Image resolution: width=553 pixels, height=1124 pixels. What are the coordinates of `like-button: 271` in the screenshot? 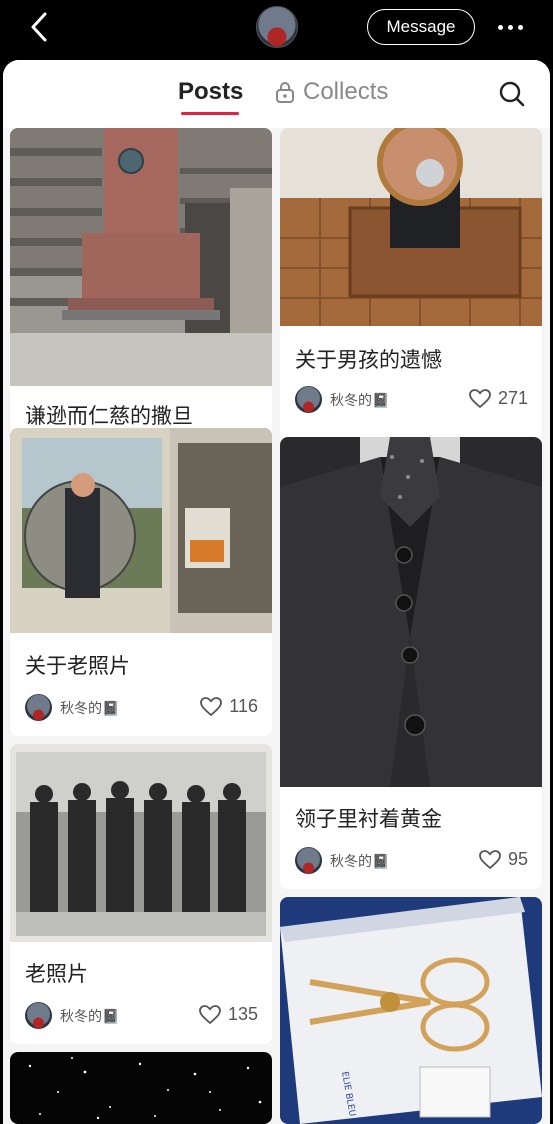 It's located at (498, 398).